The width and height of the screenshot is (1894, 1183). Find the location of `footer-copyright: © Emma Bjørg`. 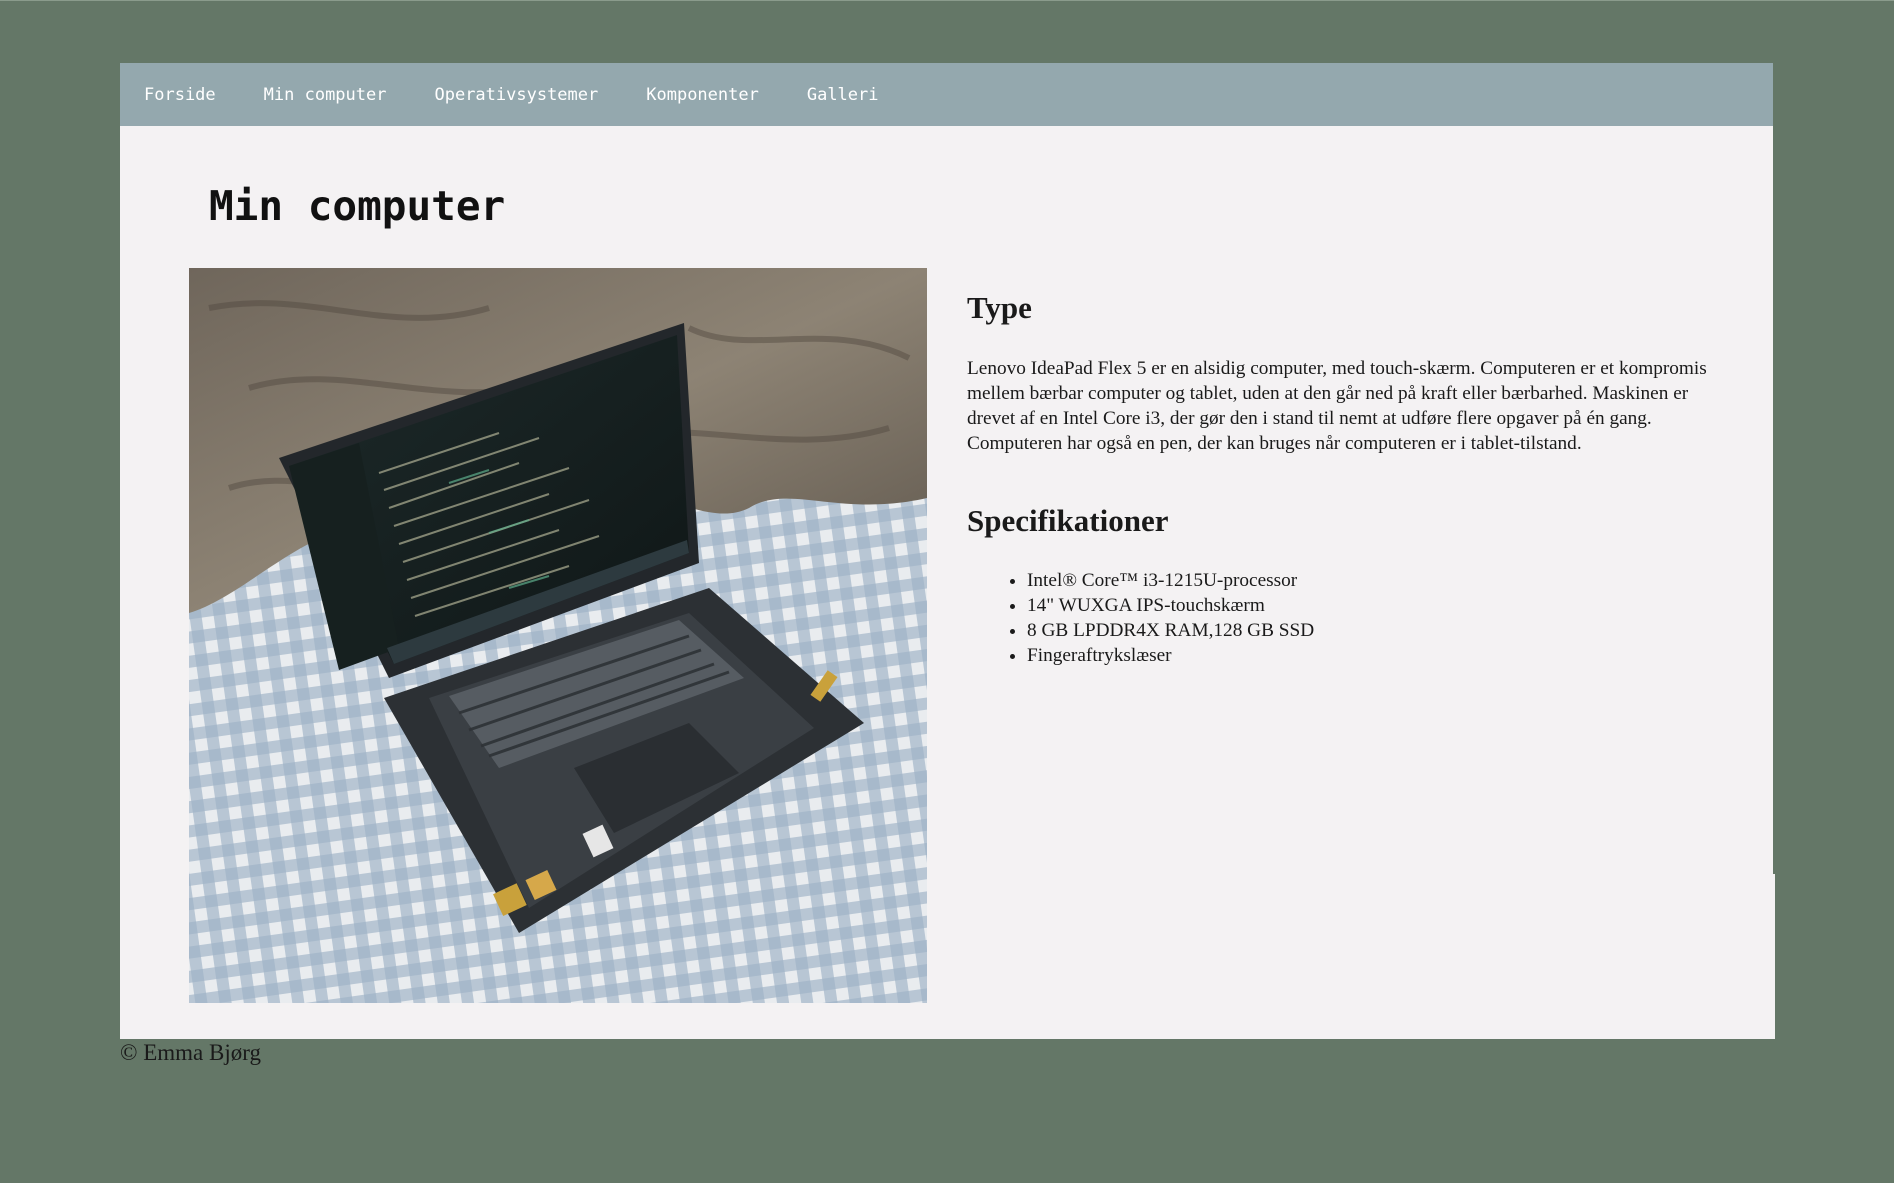

footer-copyright: © Emma Bjørg is located at coordinates (190, 1052).